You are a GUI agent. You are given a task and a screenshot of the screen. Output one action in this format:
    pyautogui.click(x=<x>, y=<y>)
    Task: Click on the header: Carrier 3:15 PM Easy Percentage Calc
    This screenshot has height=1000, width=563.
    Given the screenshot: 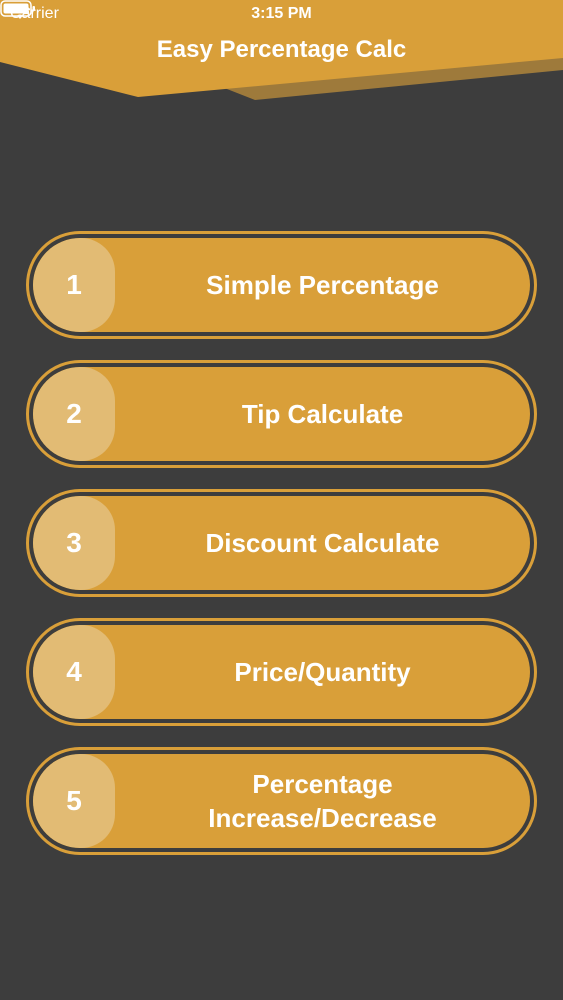 What is the action you would take?
    pyautogui.click(x=281, y=55)
    